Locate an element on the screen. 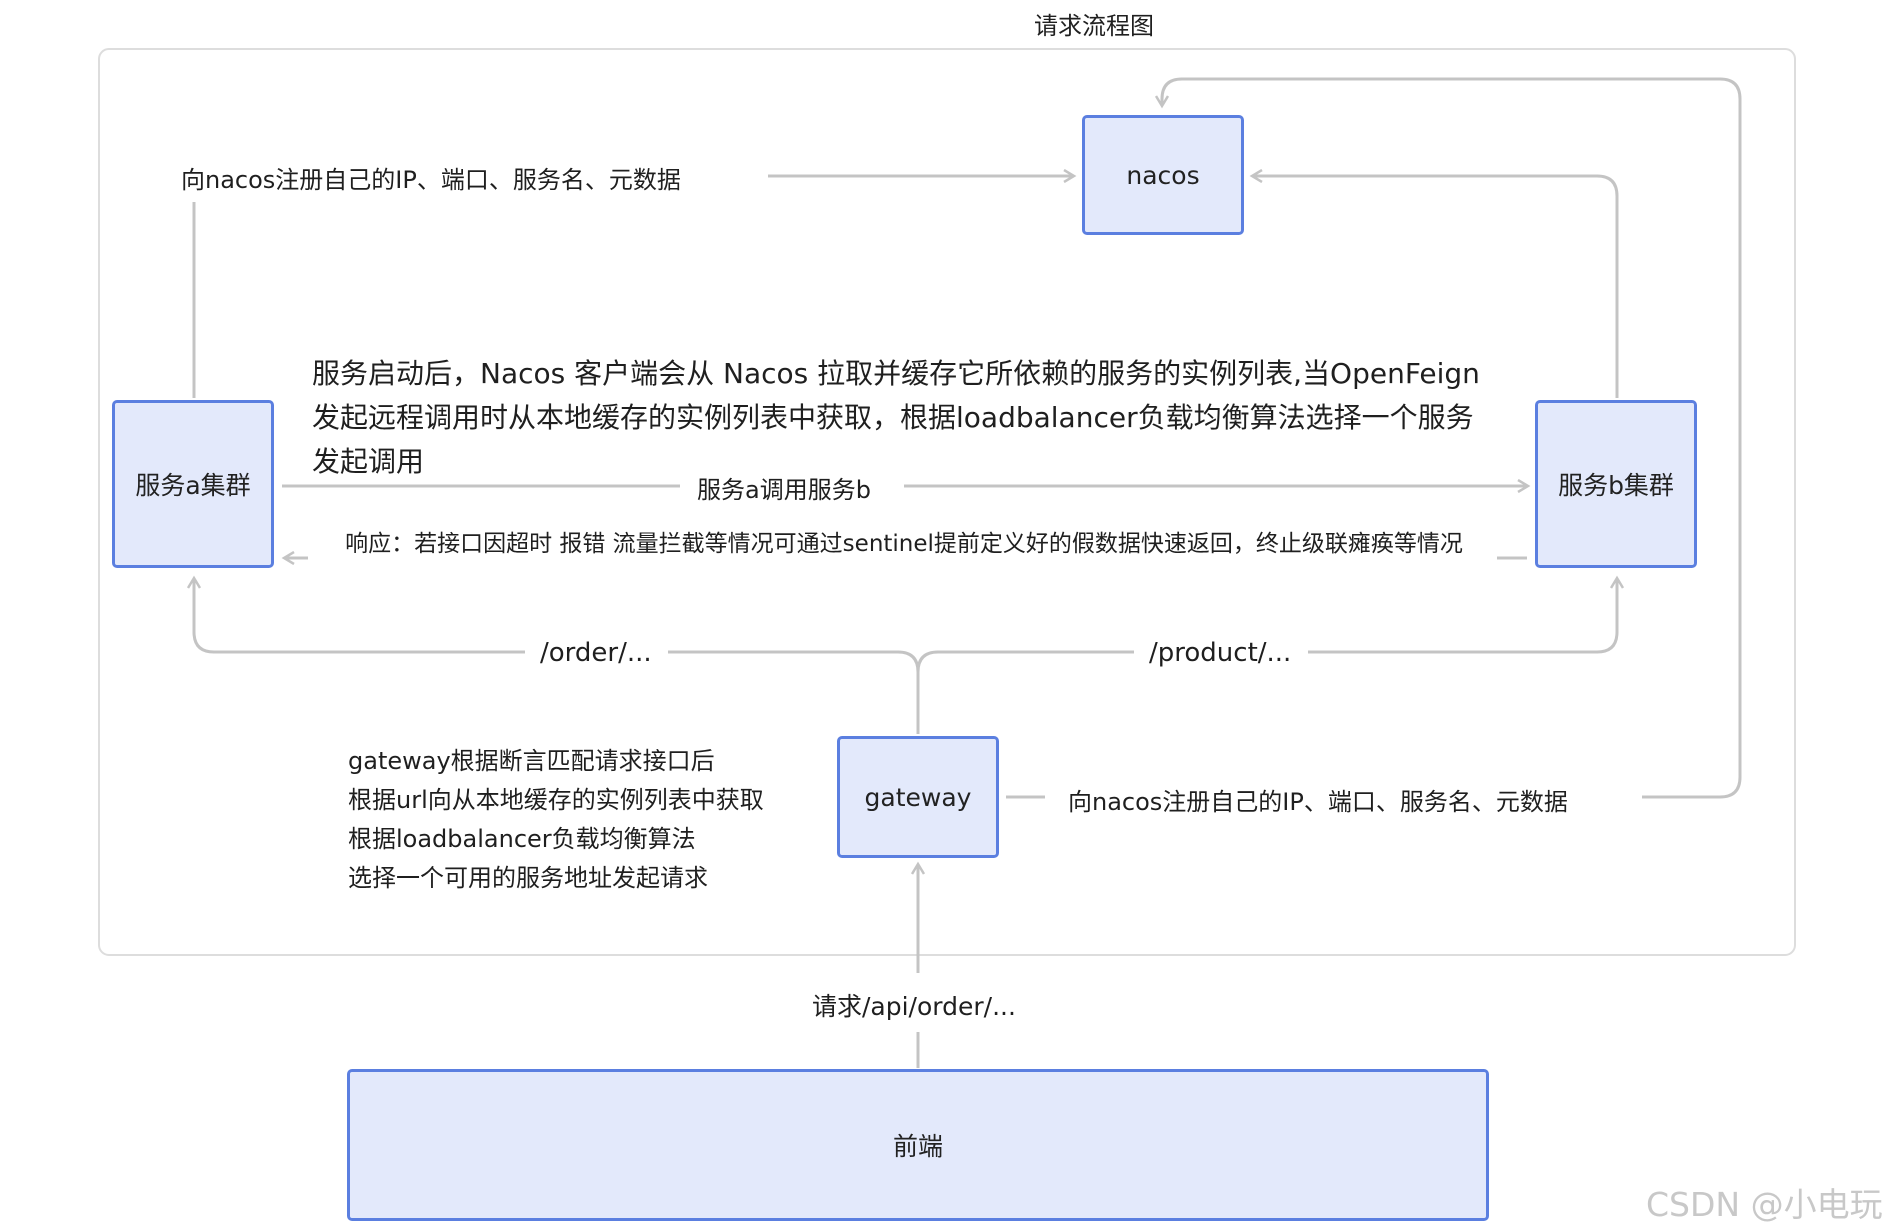 The height and width of the screenshot is (1230, 1902). line-route-product is located at coordinates (1025, 661).